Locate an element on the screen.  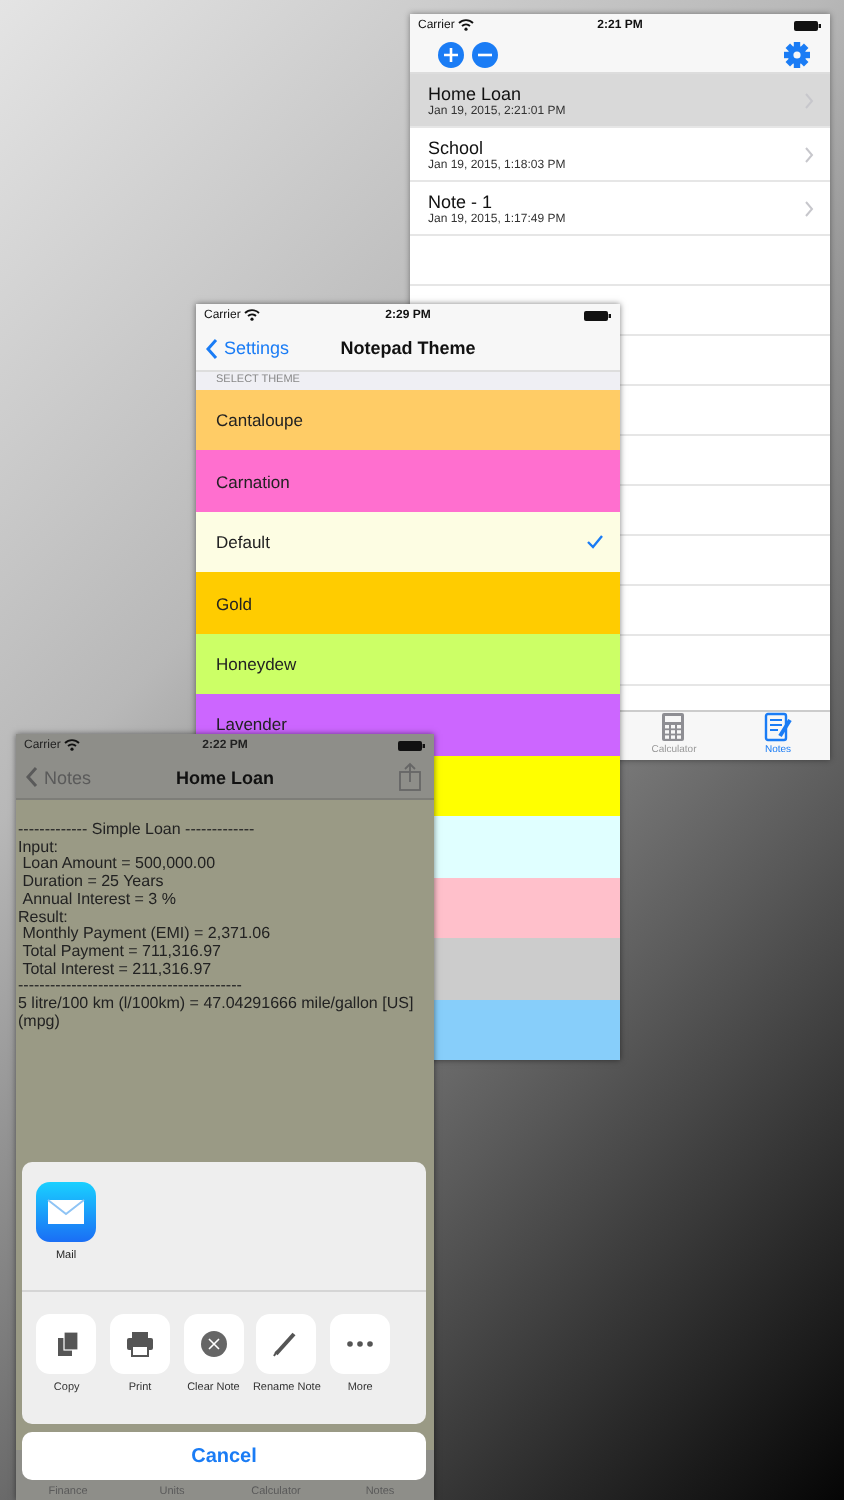
checkmark-icon is located at coordinates (595, 542).